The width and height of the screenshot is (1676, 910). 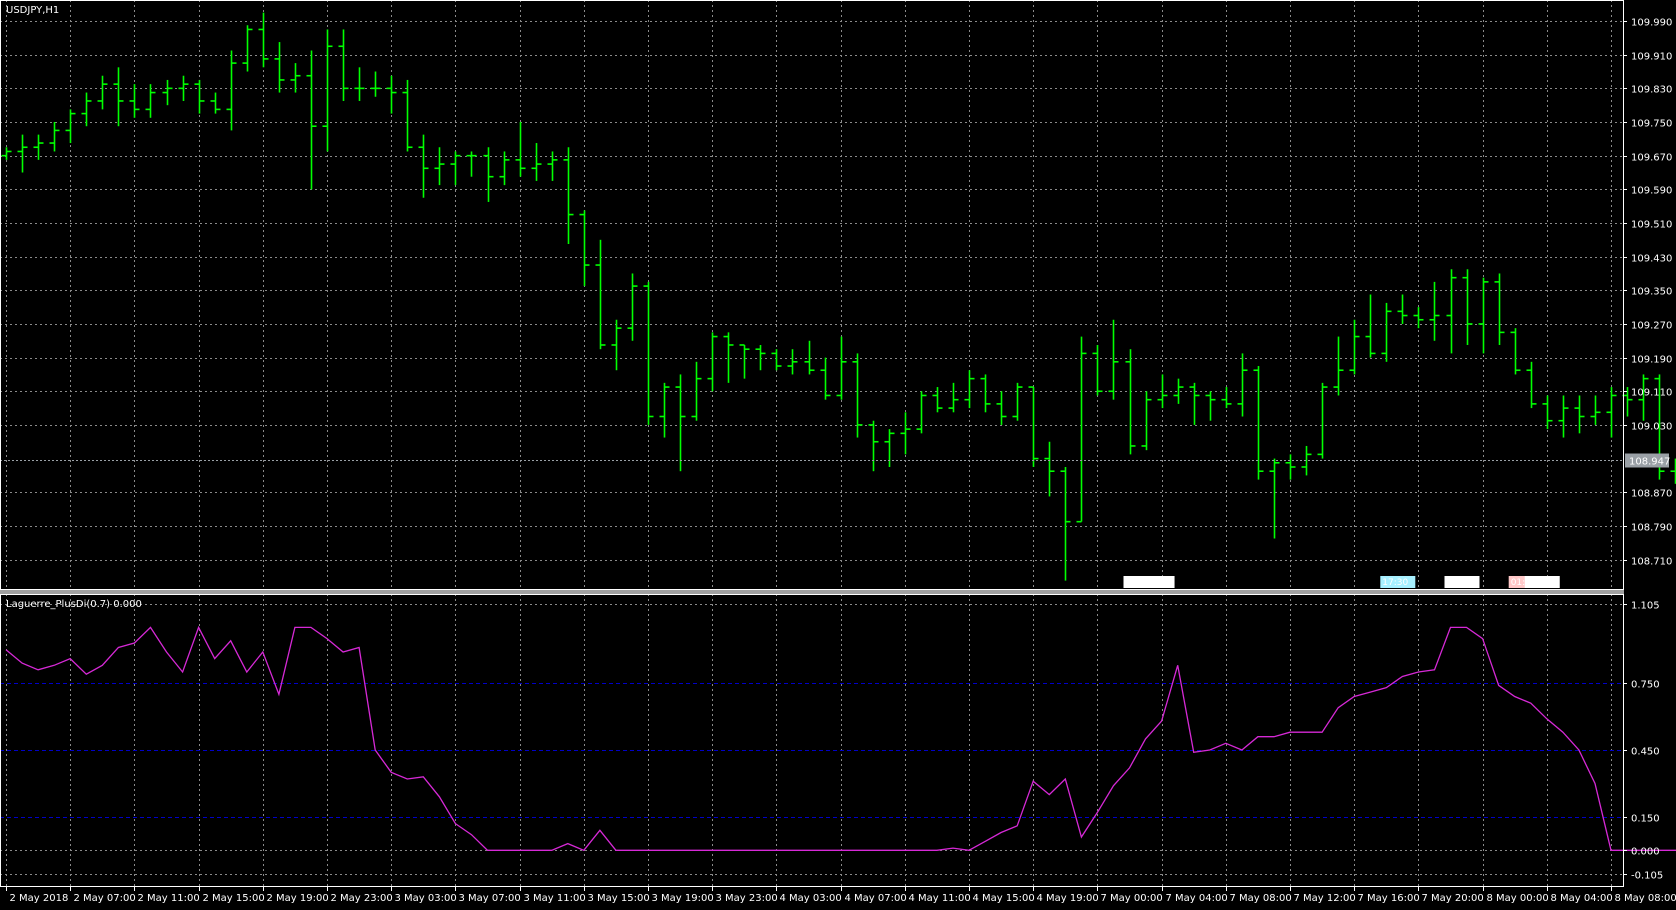 I want to click on current-price-value: 108.947, so click(x=1649, y=462).